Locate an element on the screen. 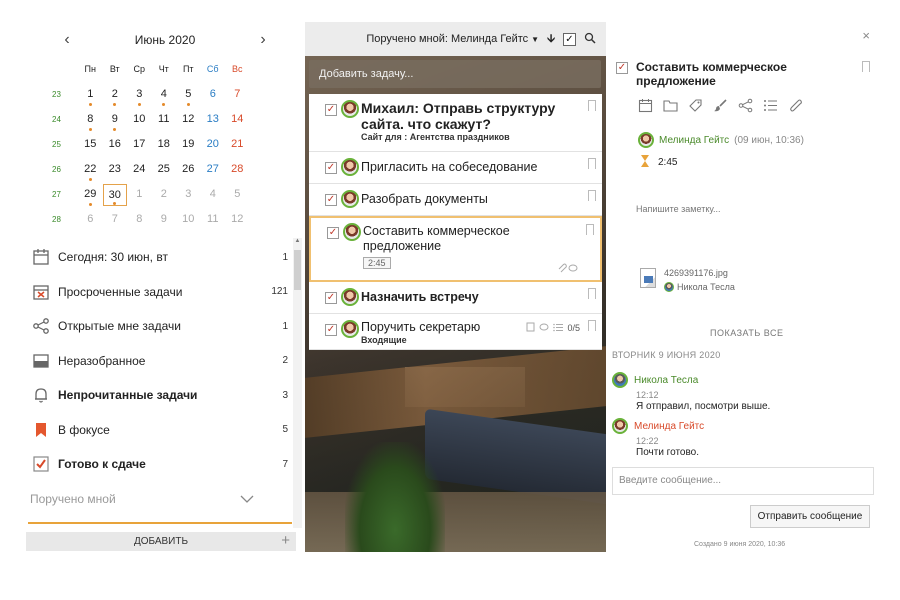 This screenshot has height=600, width=900. chevron-down-icon is located at coordinates (247, 499).